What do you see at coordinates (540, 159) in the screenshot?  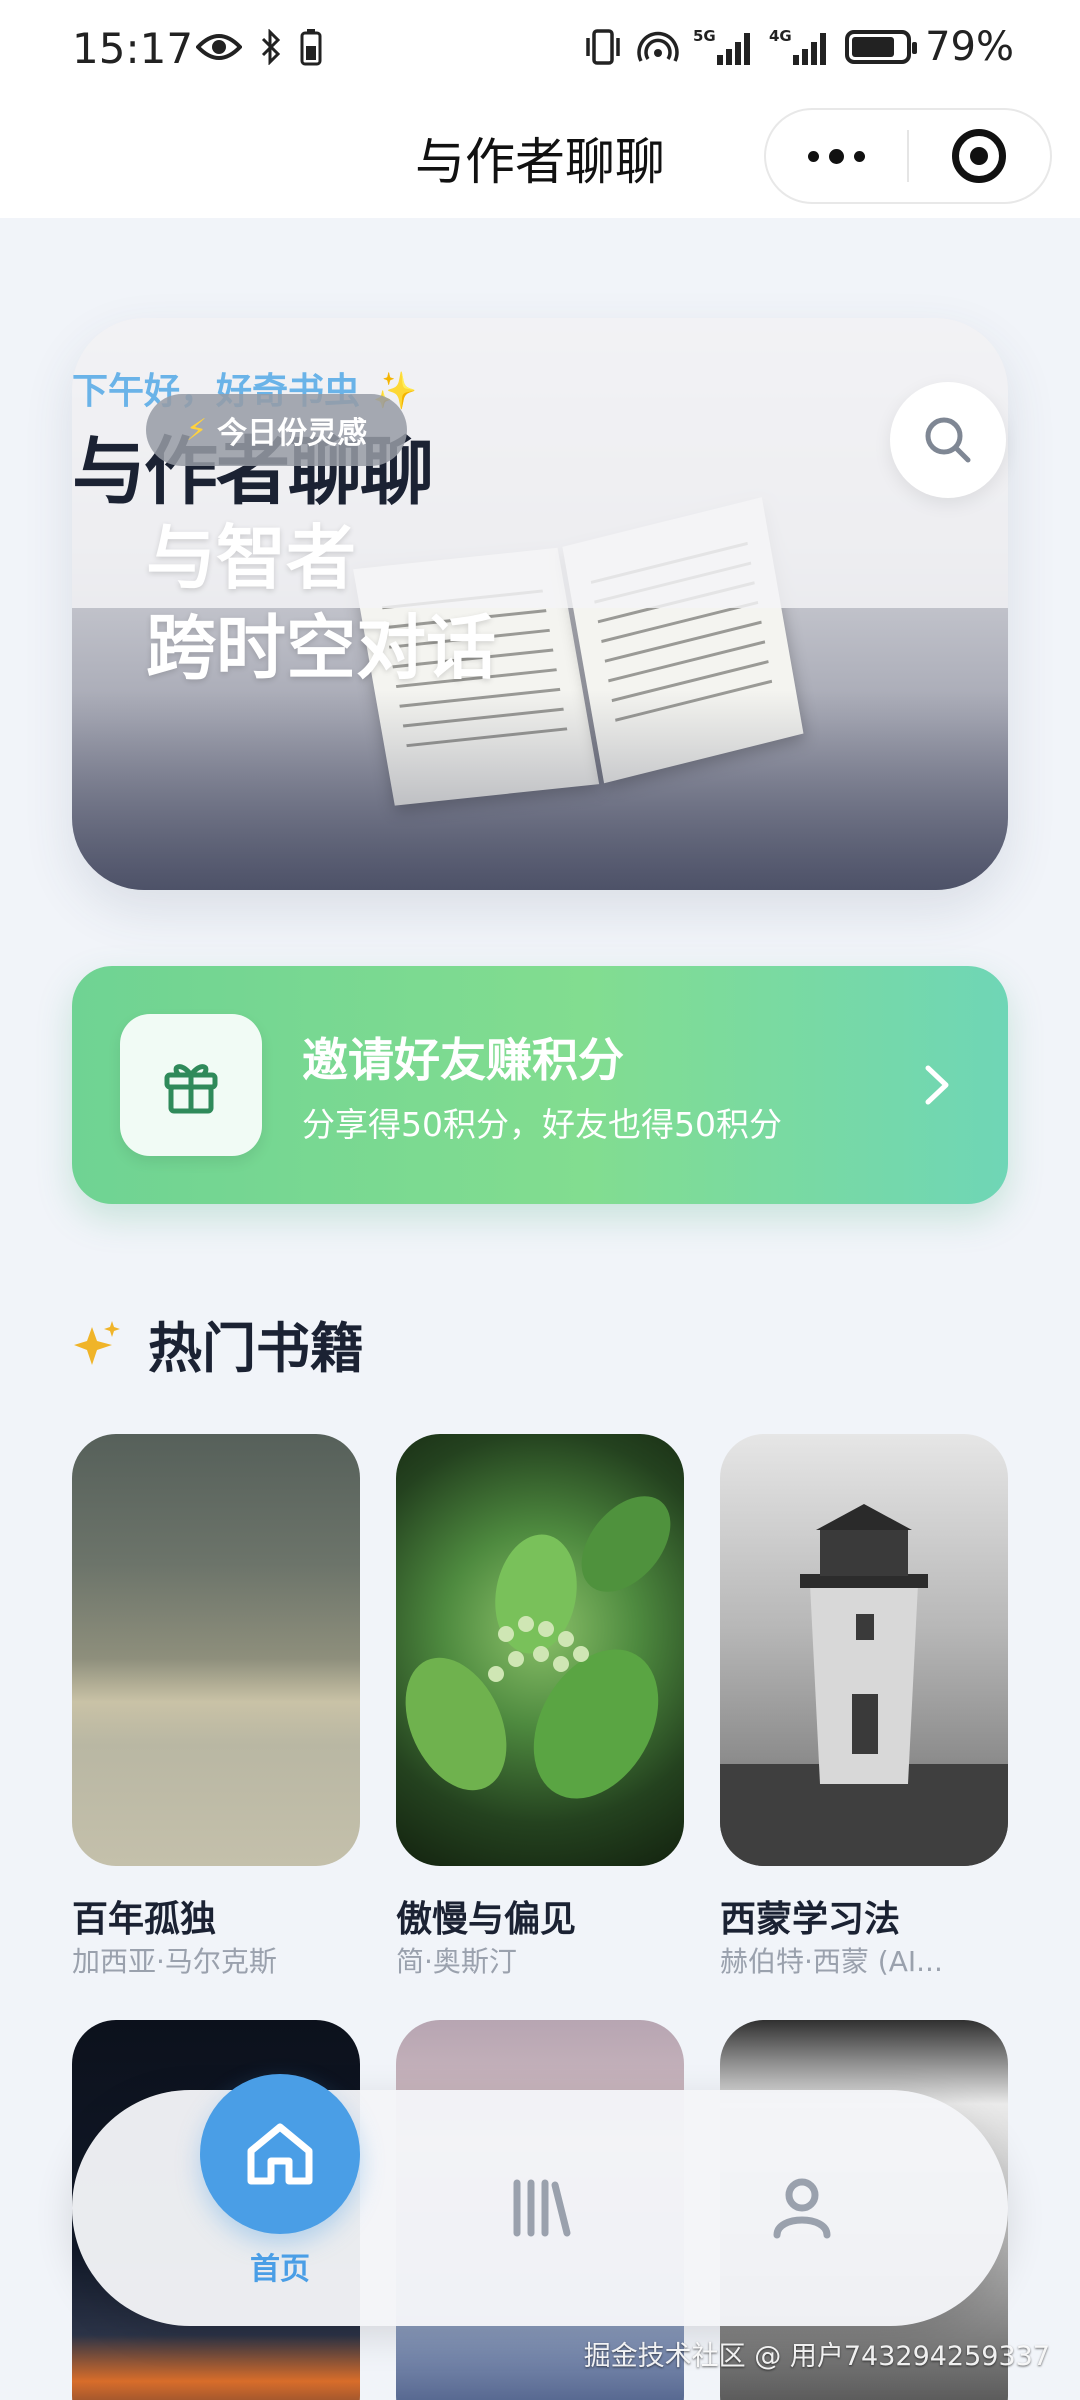 I see `nav-header: 与作者聊聊` at bounding box center [540, 159].